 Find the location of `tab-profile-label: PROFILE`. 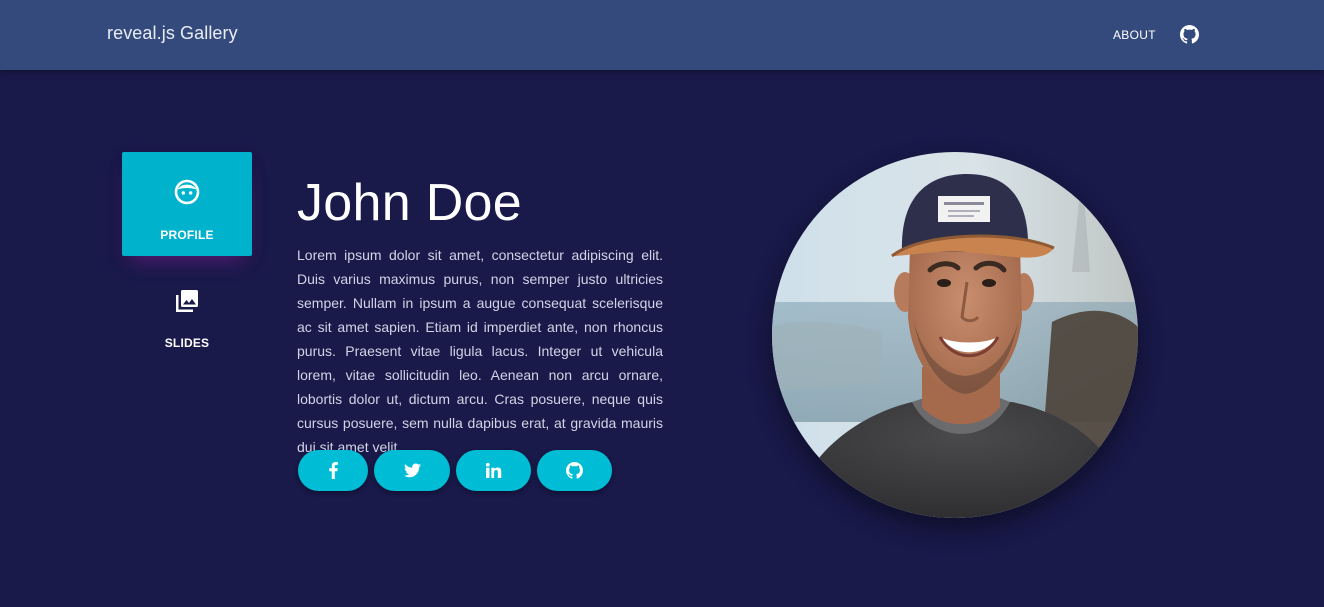

tab-profile-label: PROFILE is located at coordinates (187, 235).